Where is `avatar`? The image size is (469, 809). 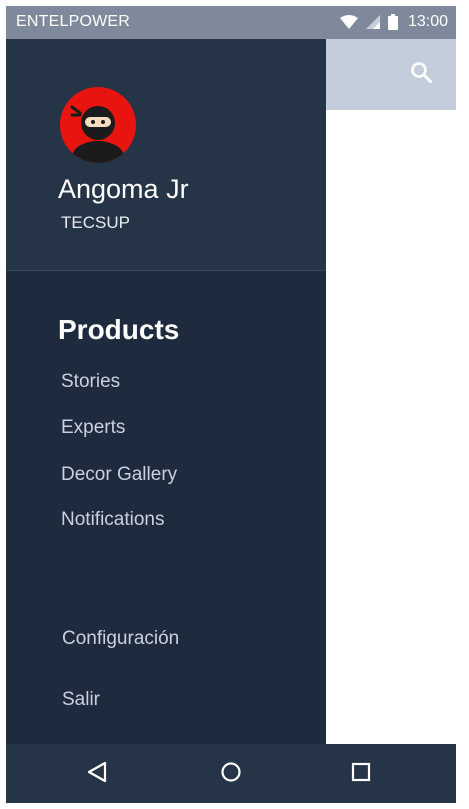
avatar is located at coordinates (98, 125).